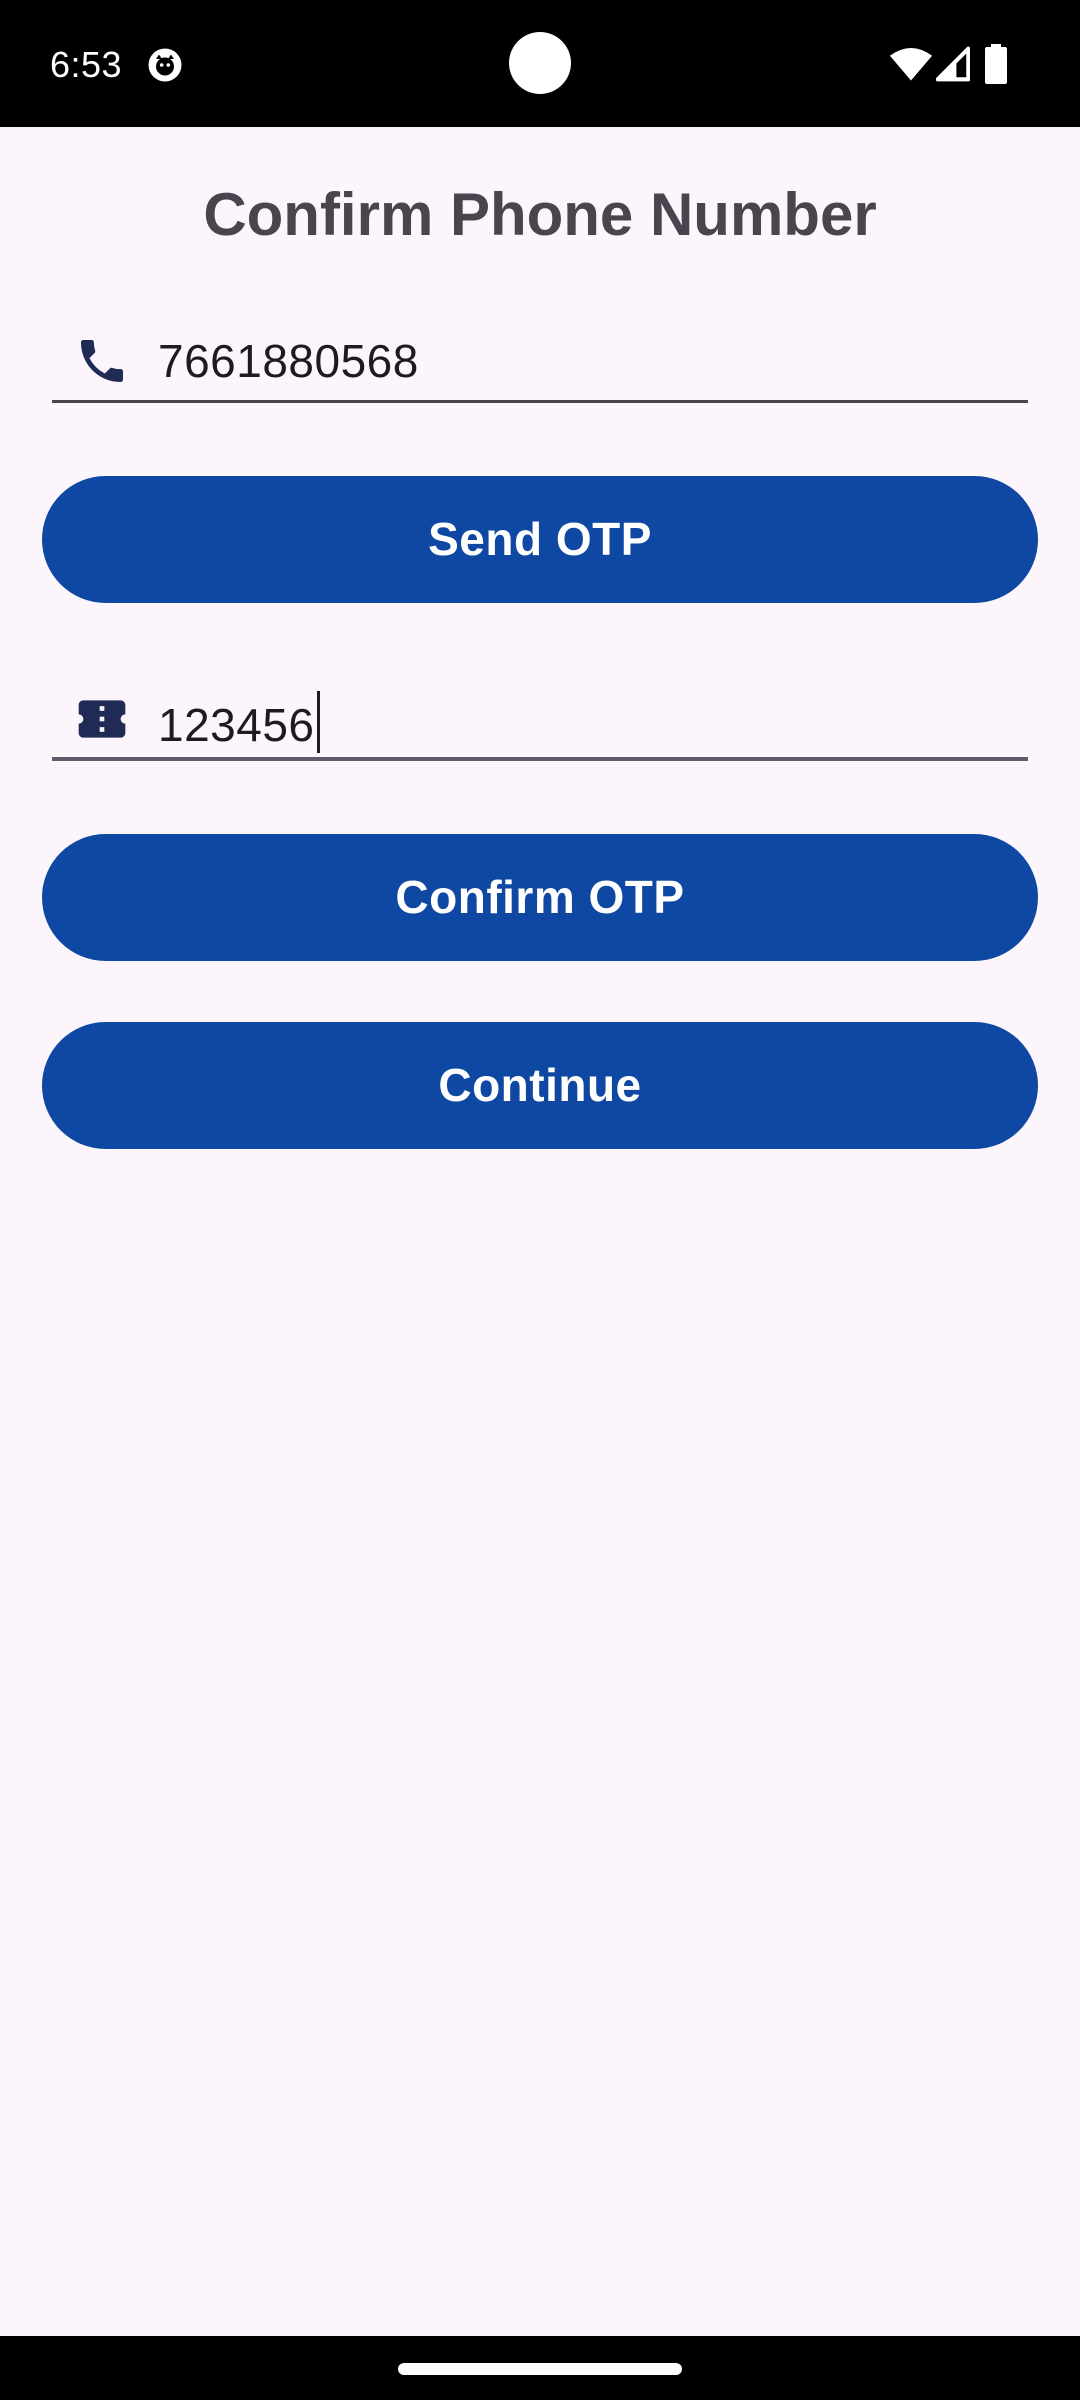 Image resolution: width=1080 pixels, height=2400 pixels. Describe the element at coordinates (953, 64) in the screenshot. I see `signal-icon` at that location.